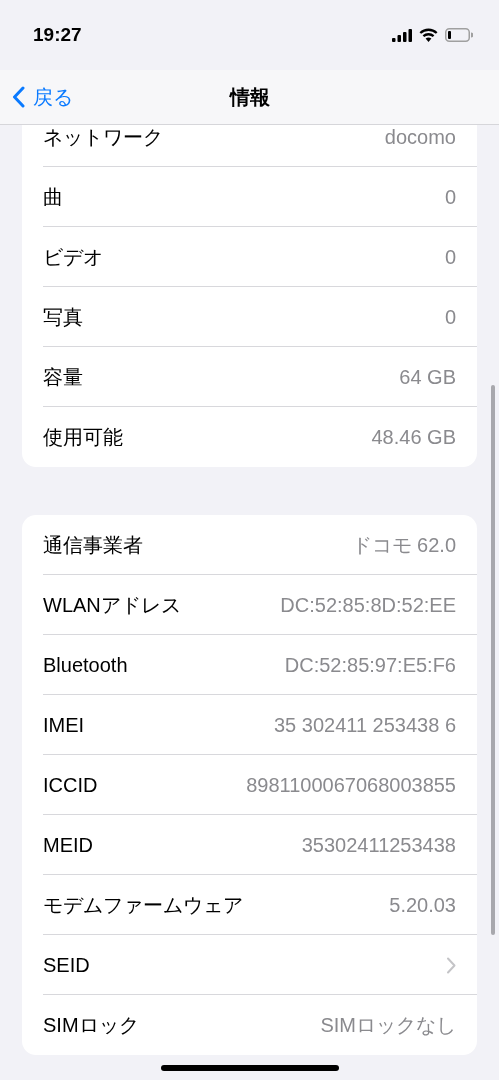 This screenshot has width=499, height=1080. Describe the element at coordinates (364, 725) in the screenshot. I see `row-value: 35 302411 253438 6` at that location.